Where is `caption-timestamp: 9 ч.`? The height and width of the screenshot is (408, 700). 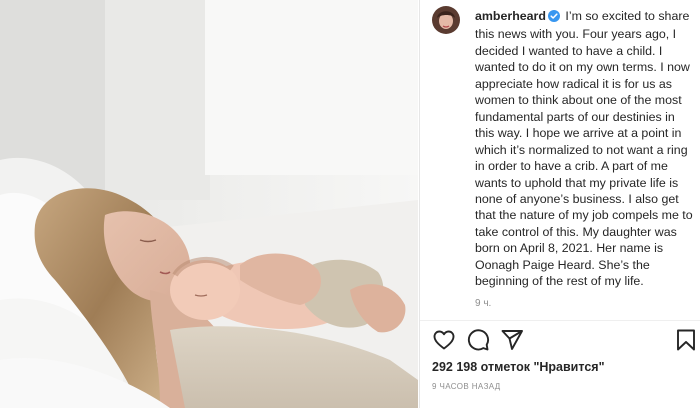 caption-timestamp: 9 ч. is located at coordinates (483, 303).